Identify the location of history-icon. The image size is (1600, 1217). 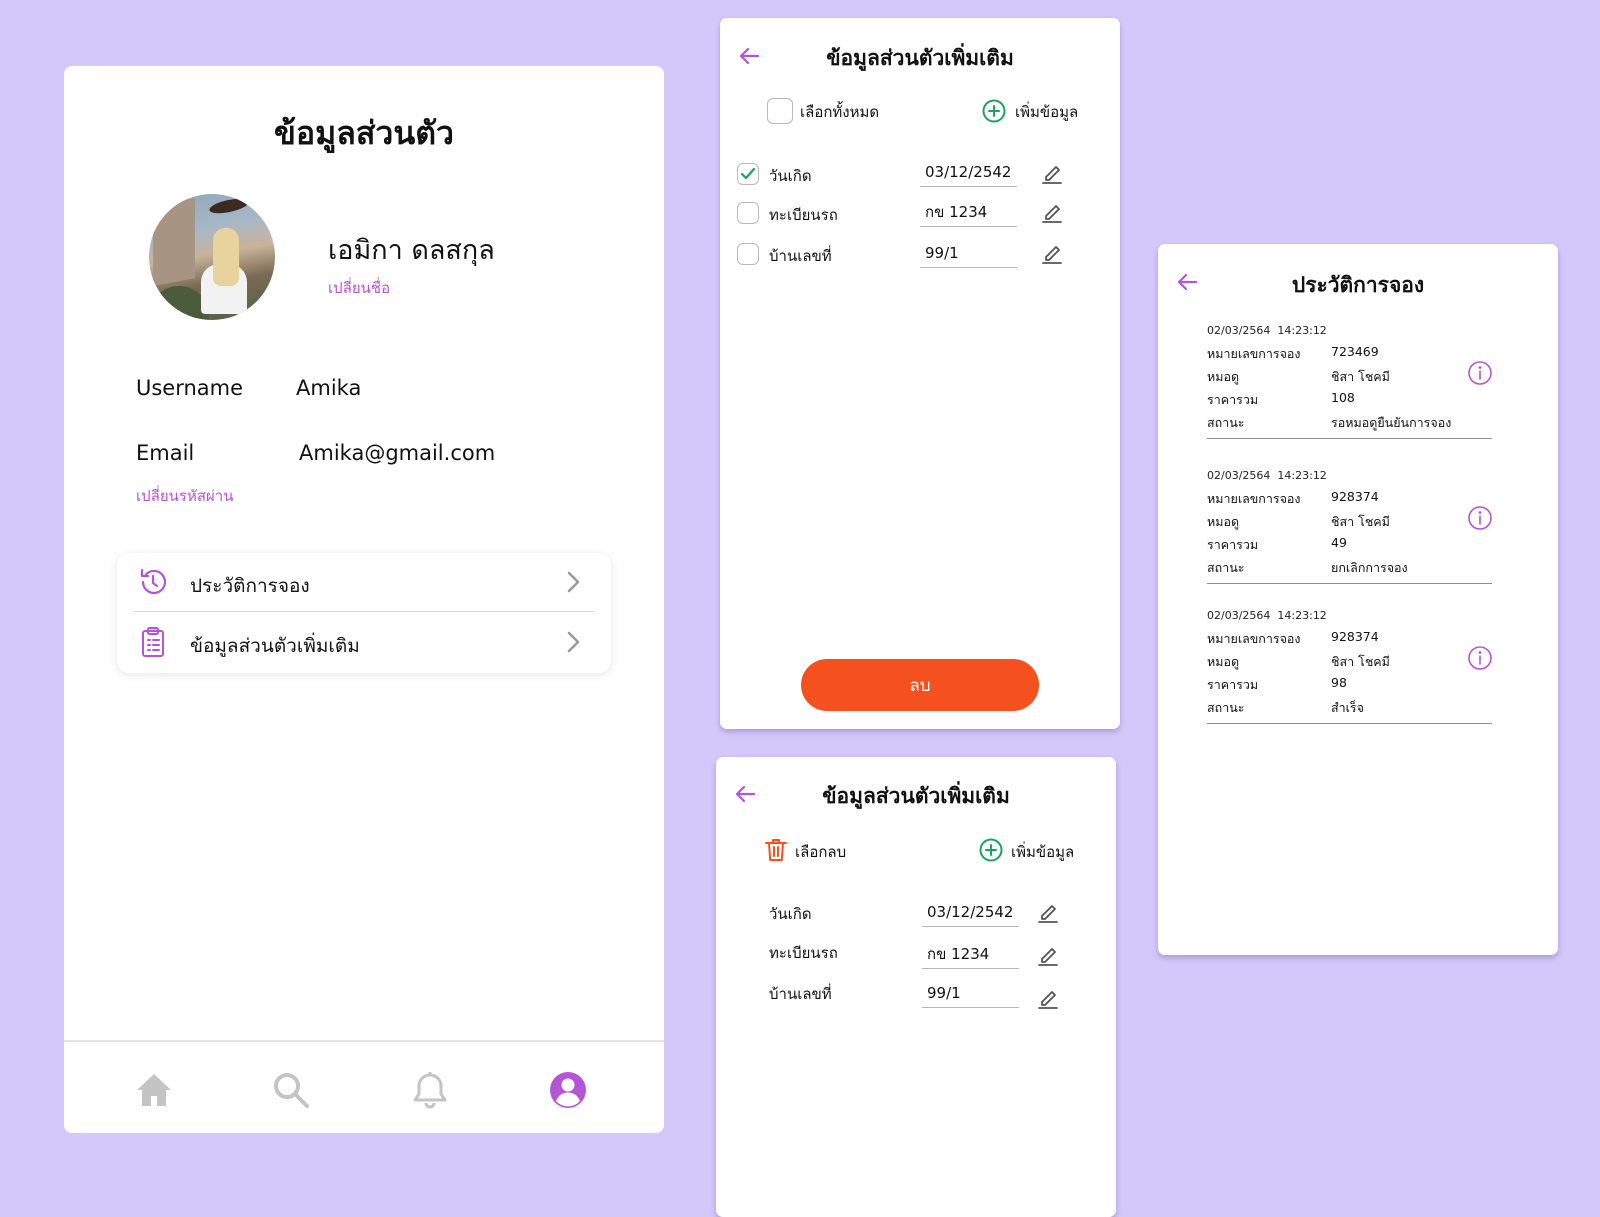
(153, 582).